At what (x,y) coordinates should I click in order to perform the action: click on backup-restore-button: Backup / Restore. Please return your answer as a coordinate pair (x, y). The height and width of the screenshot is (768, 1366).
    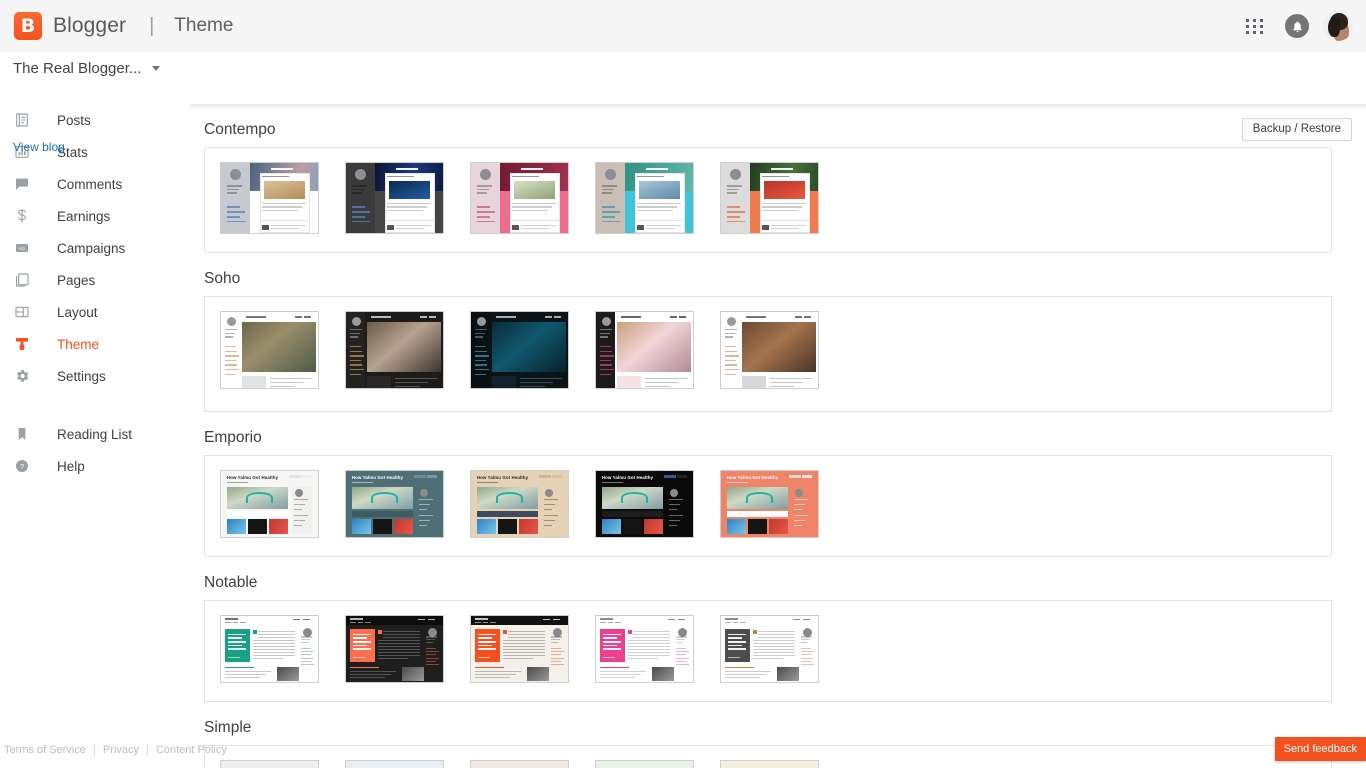
    Looking at the image, I should click on (1296, 129).